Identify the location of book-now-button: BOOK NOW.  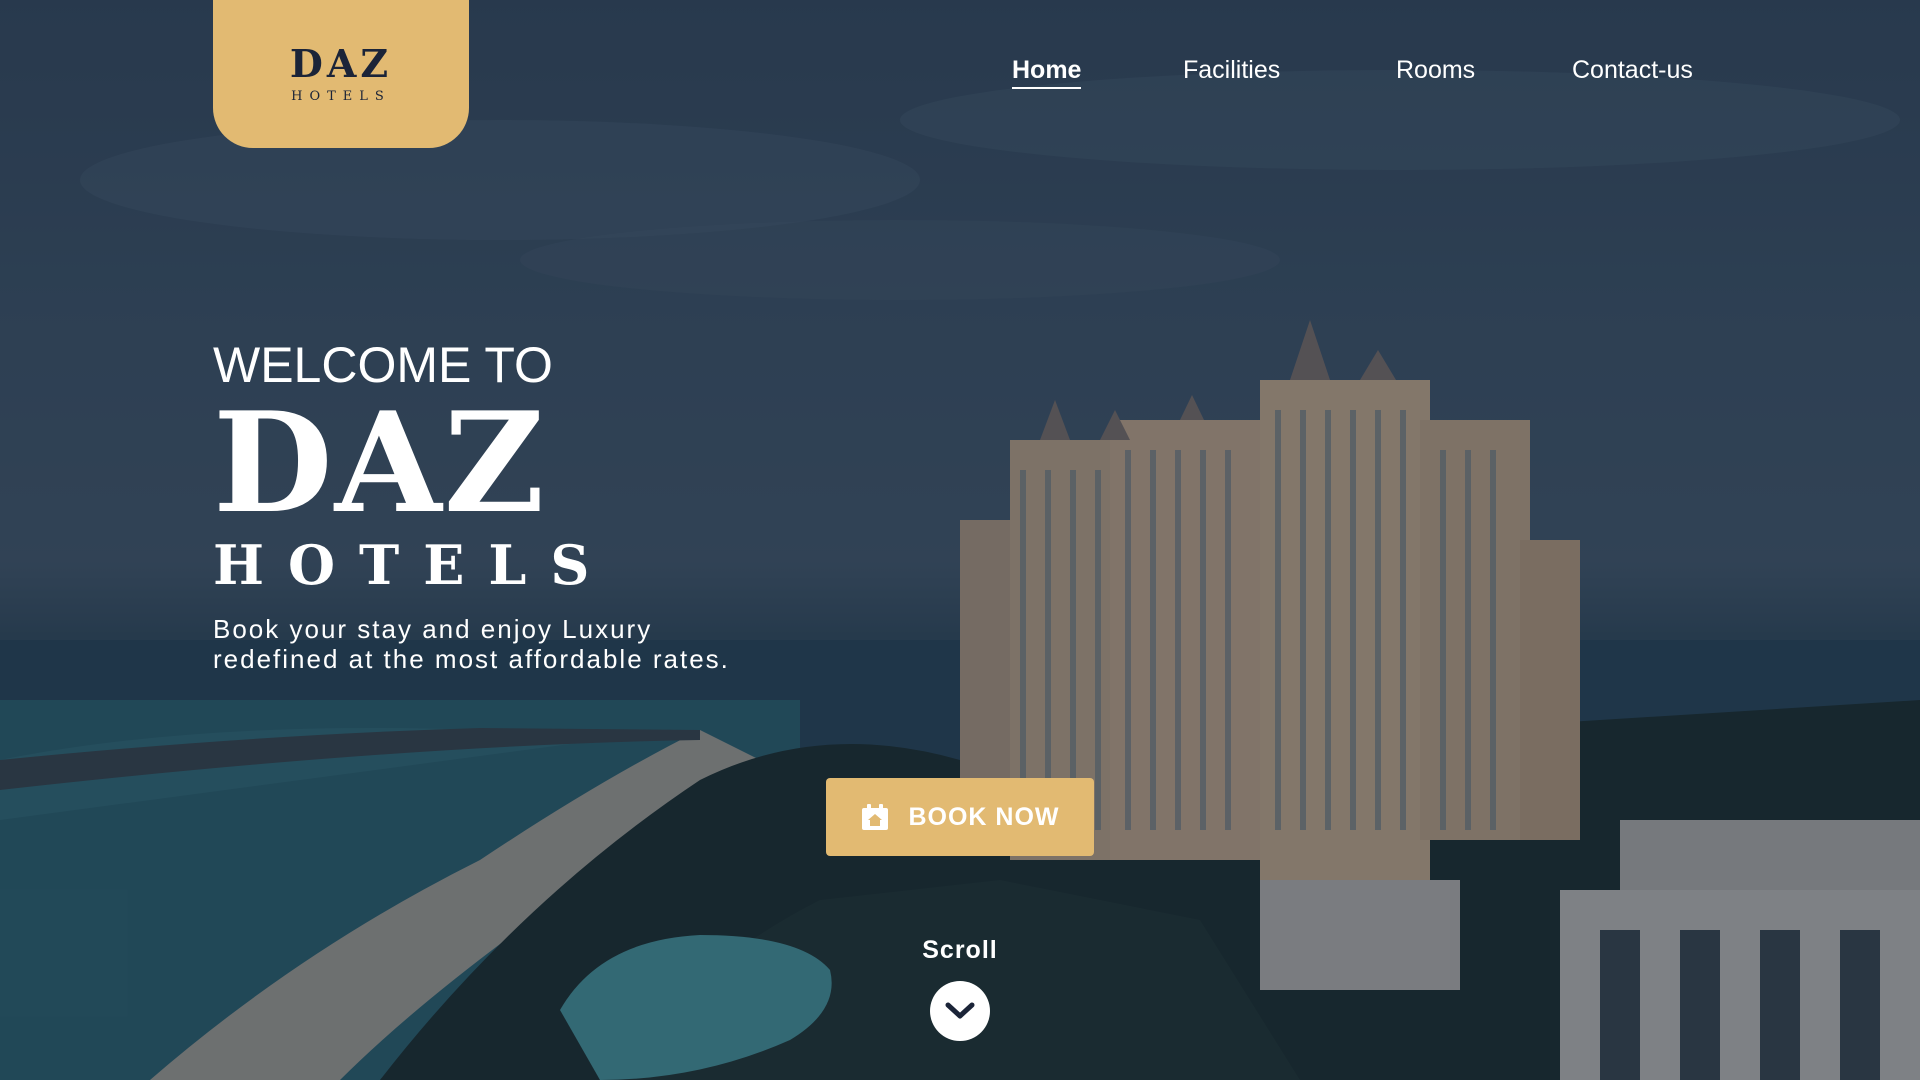
(960, 817).